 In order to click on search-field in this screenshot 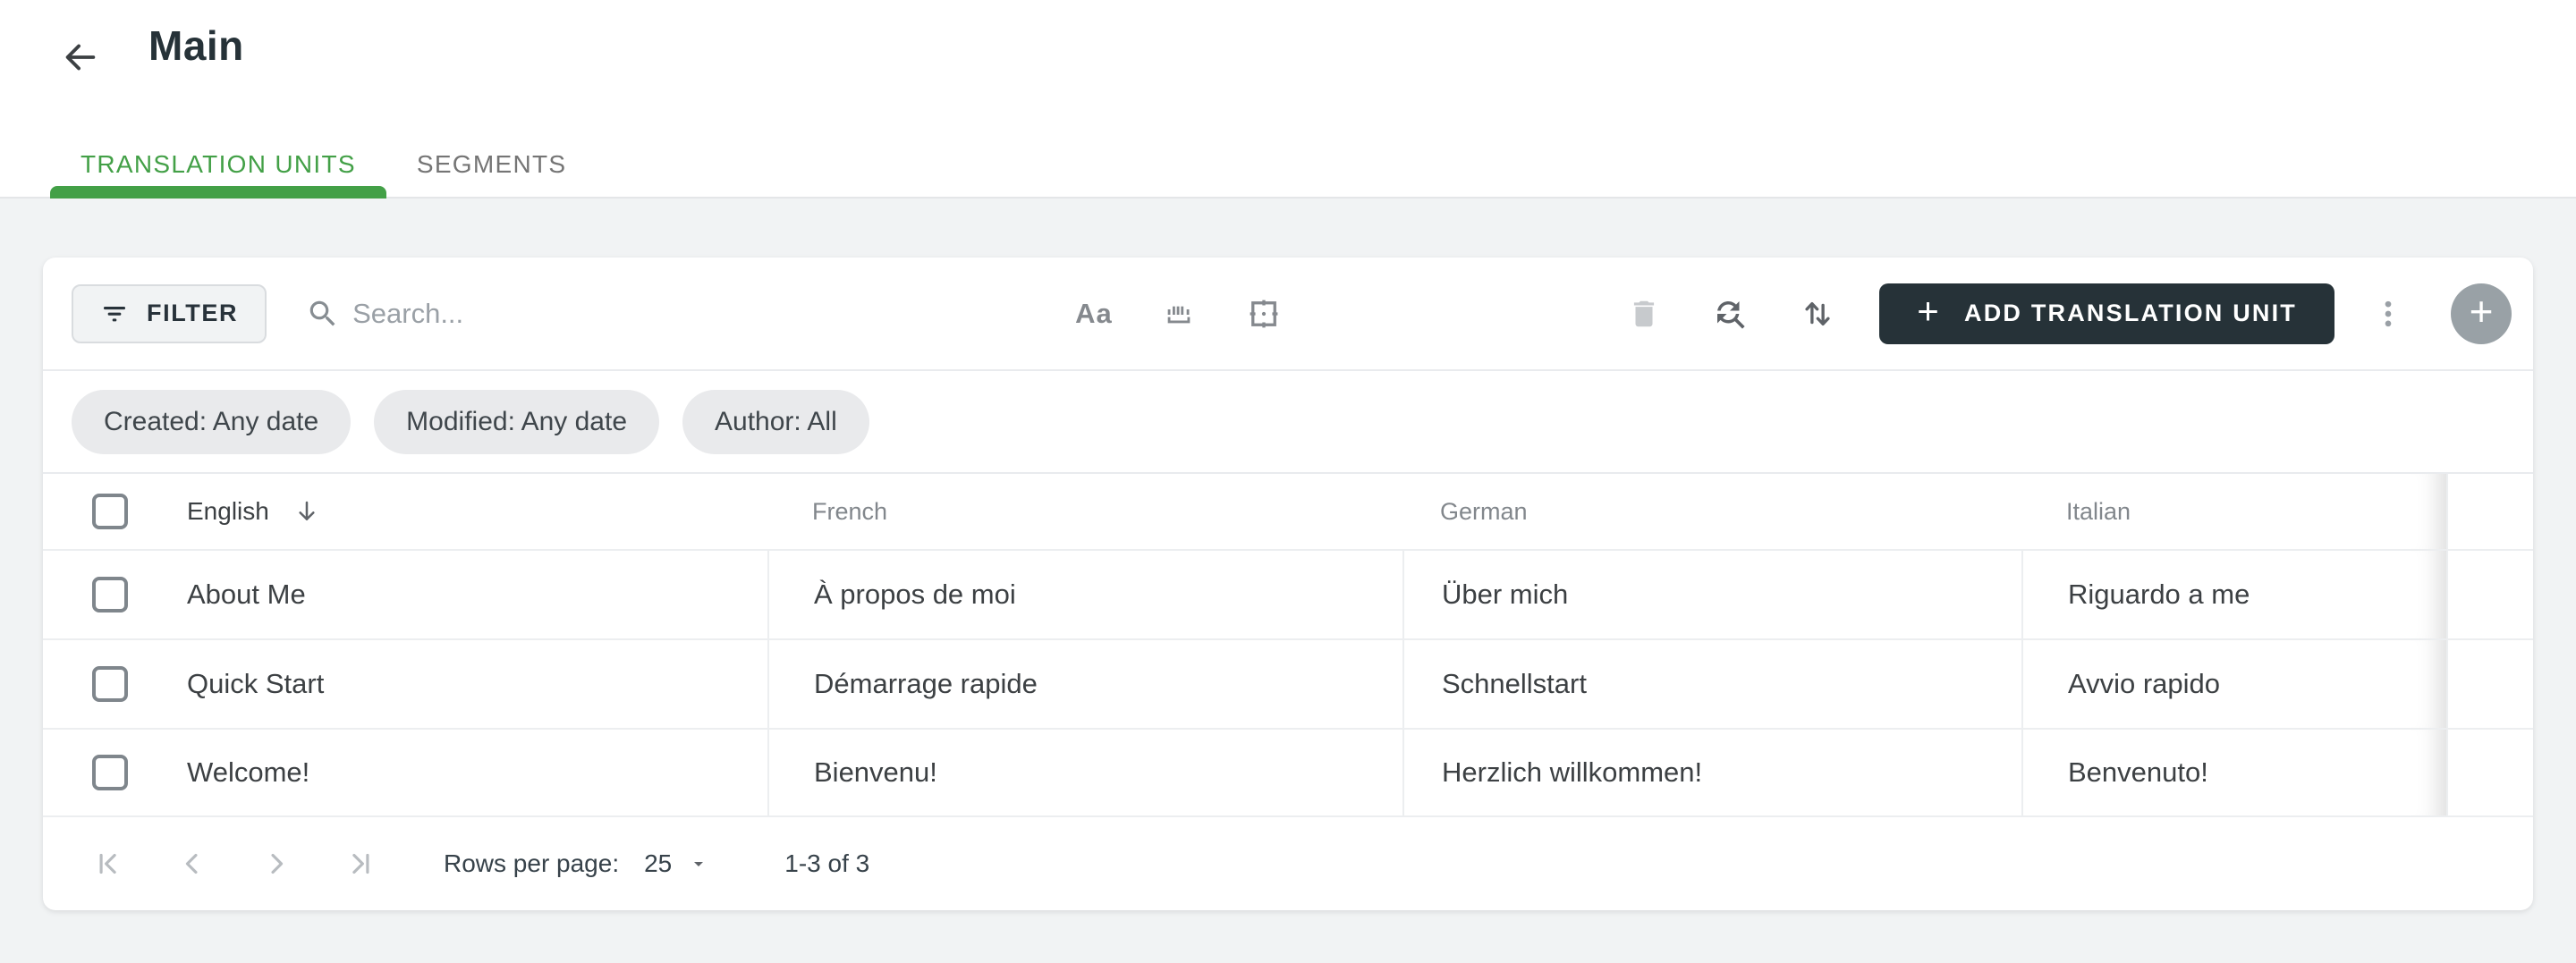, I will do `click(634, 314)`.